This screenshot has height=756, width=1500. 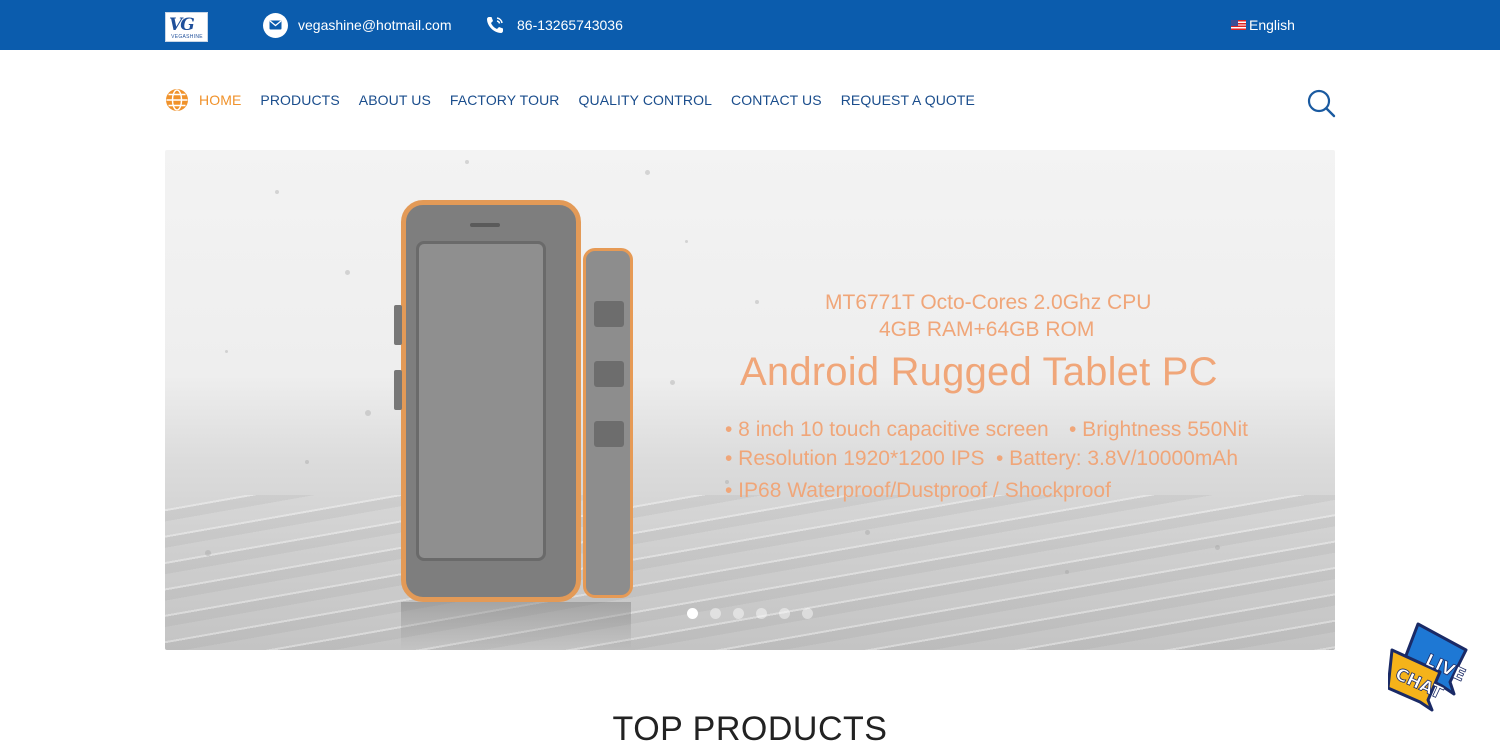 I want to click on email-contact: vegashine@hotmail.com, so click(x=357, y=25).